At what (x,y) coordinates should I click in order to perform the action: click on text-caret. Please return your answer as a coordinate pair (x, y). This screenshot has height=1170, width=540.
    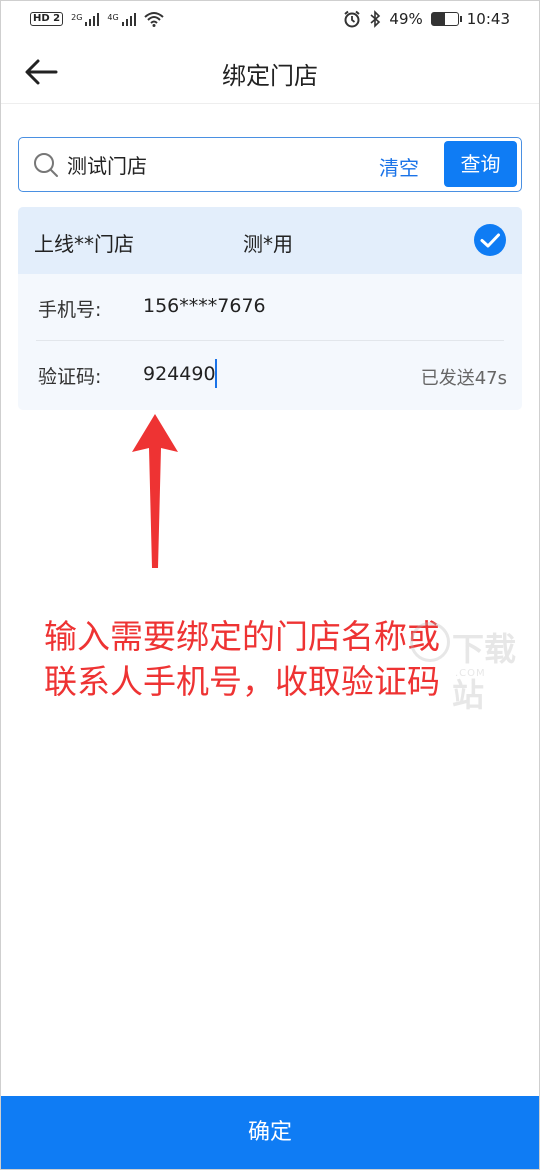
    Looking at the image, I should click on (216, 373).